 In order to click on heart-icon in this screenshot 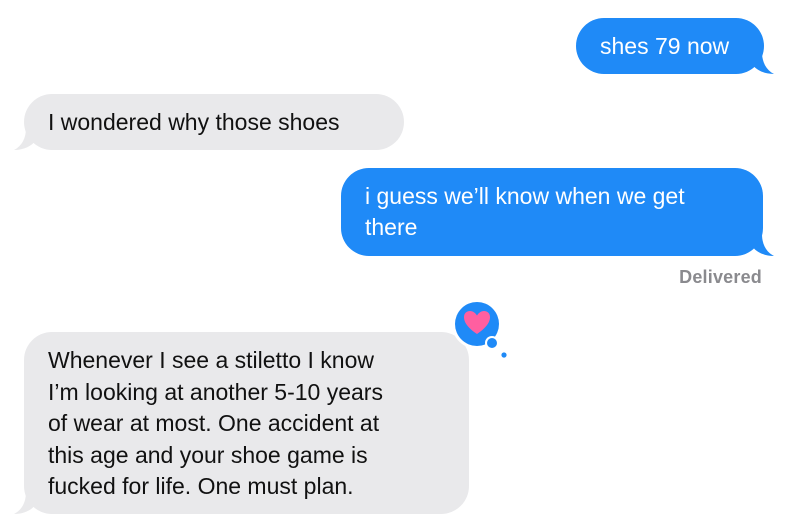, I will do `click(480, 329)`.